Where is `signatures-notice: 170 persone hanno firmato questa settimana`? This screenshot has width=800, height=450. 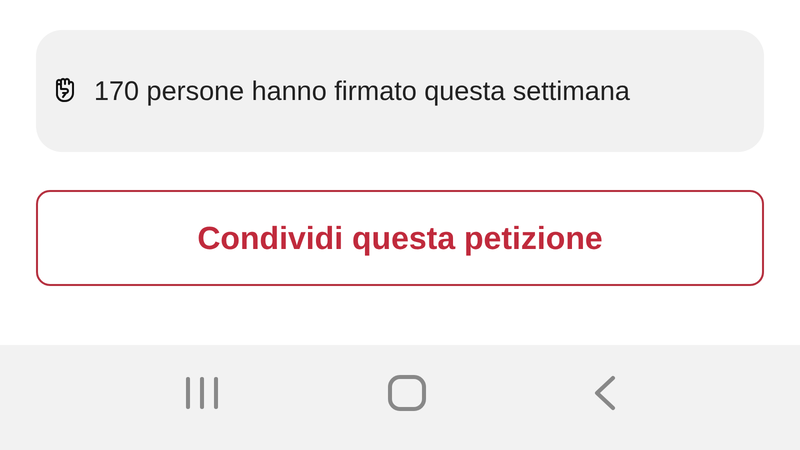
signatures-notice: 170 persone hanno firmato questa settimana is located at coordinates (362, 91).